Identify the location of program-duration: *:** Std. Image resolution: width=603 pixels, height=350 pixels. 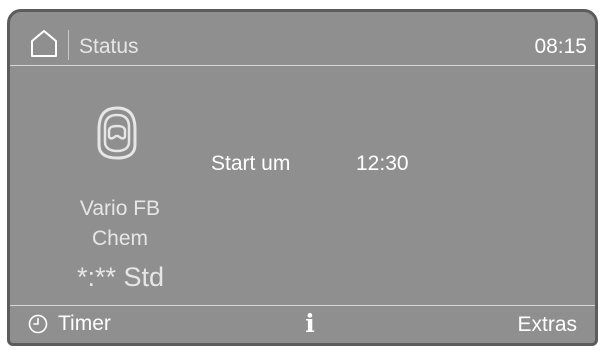
(121, 277).